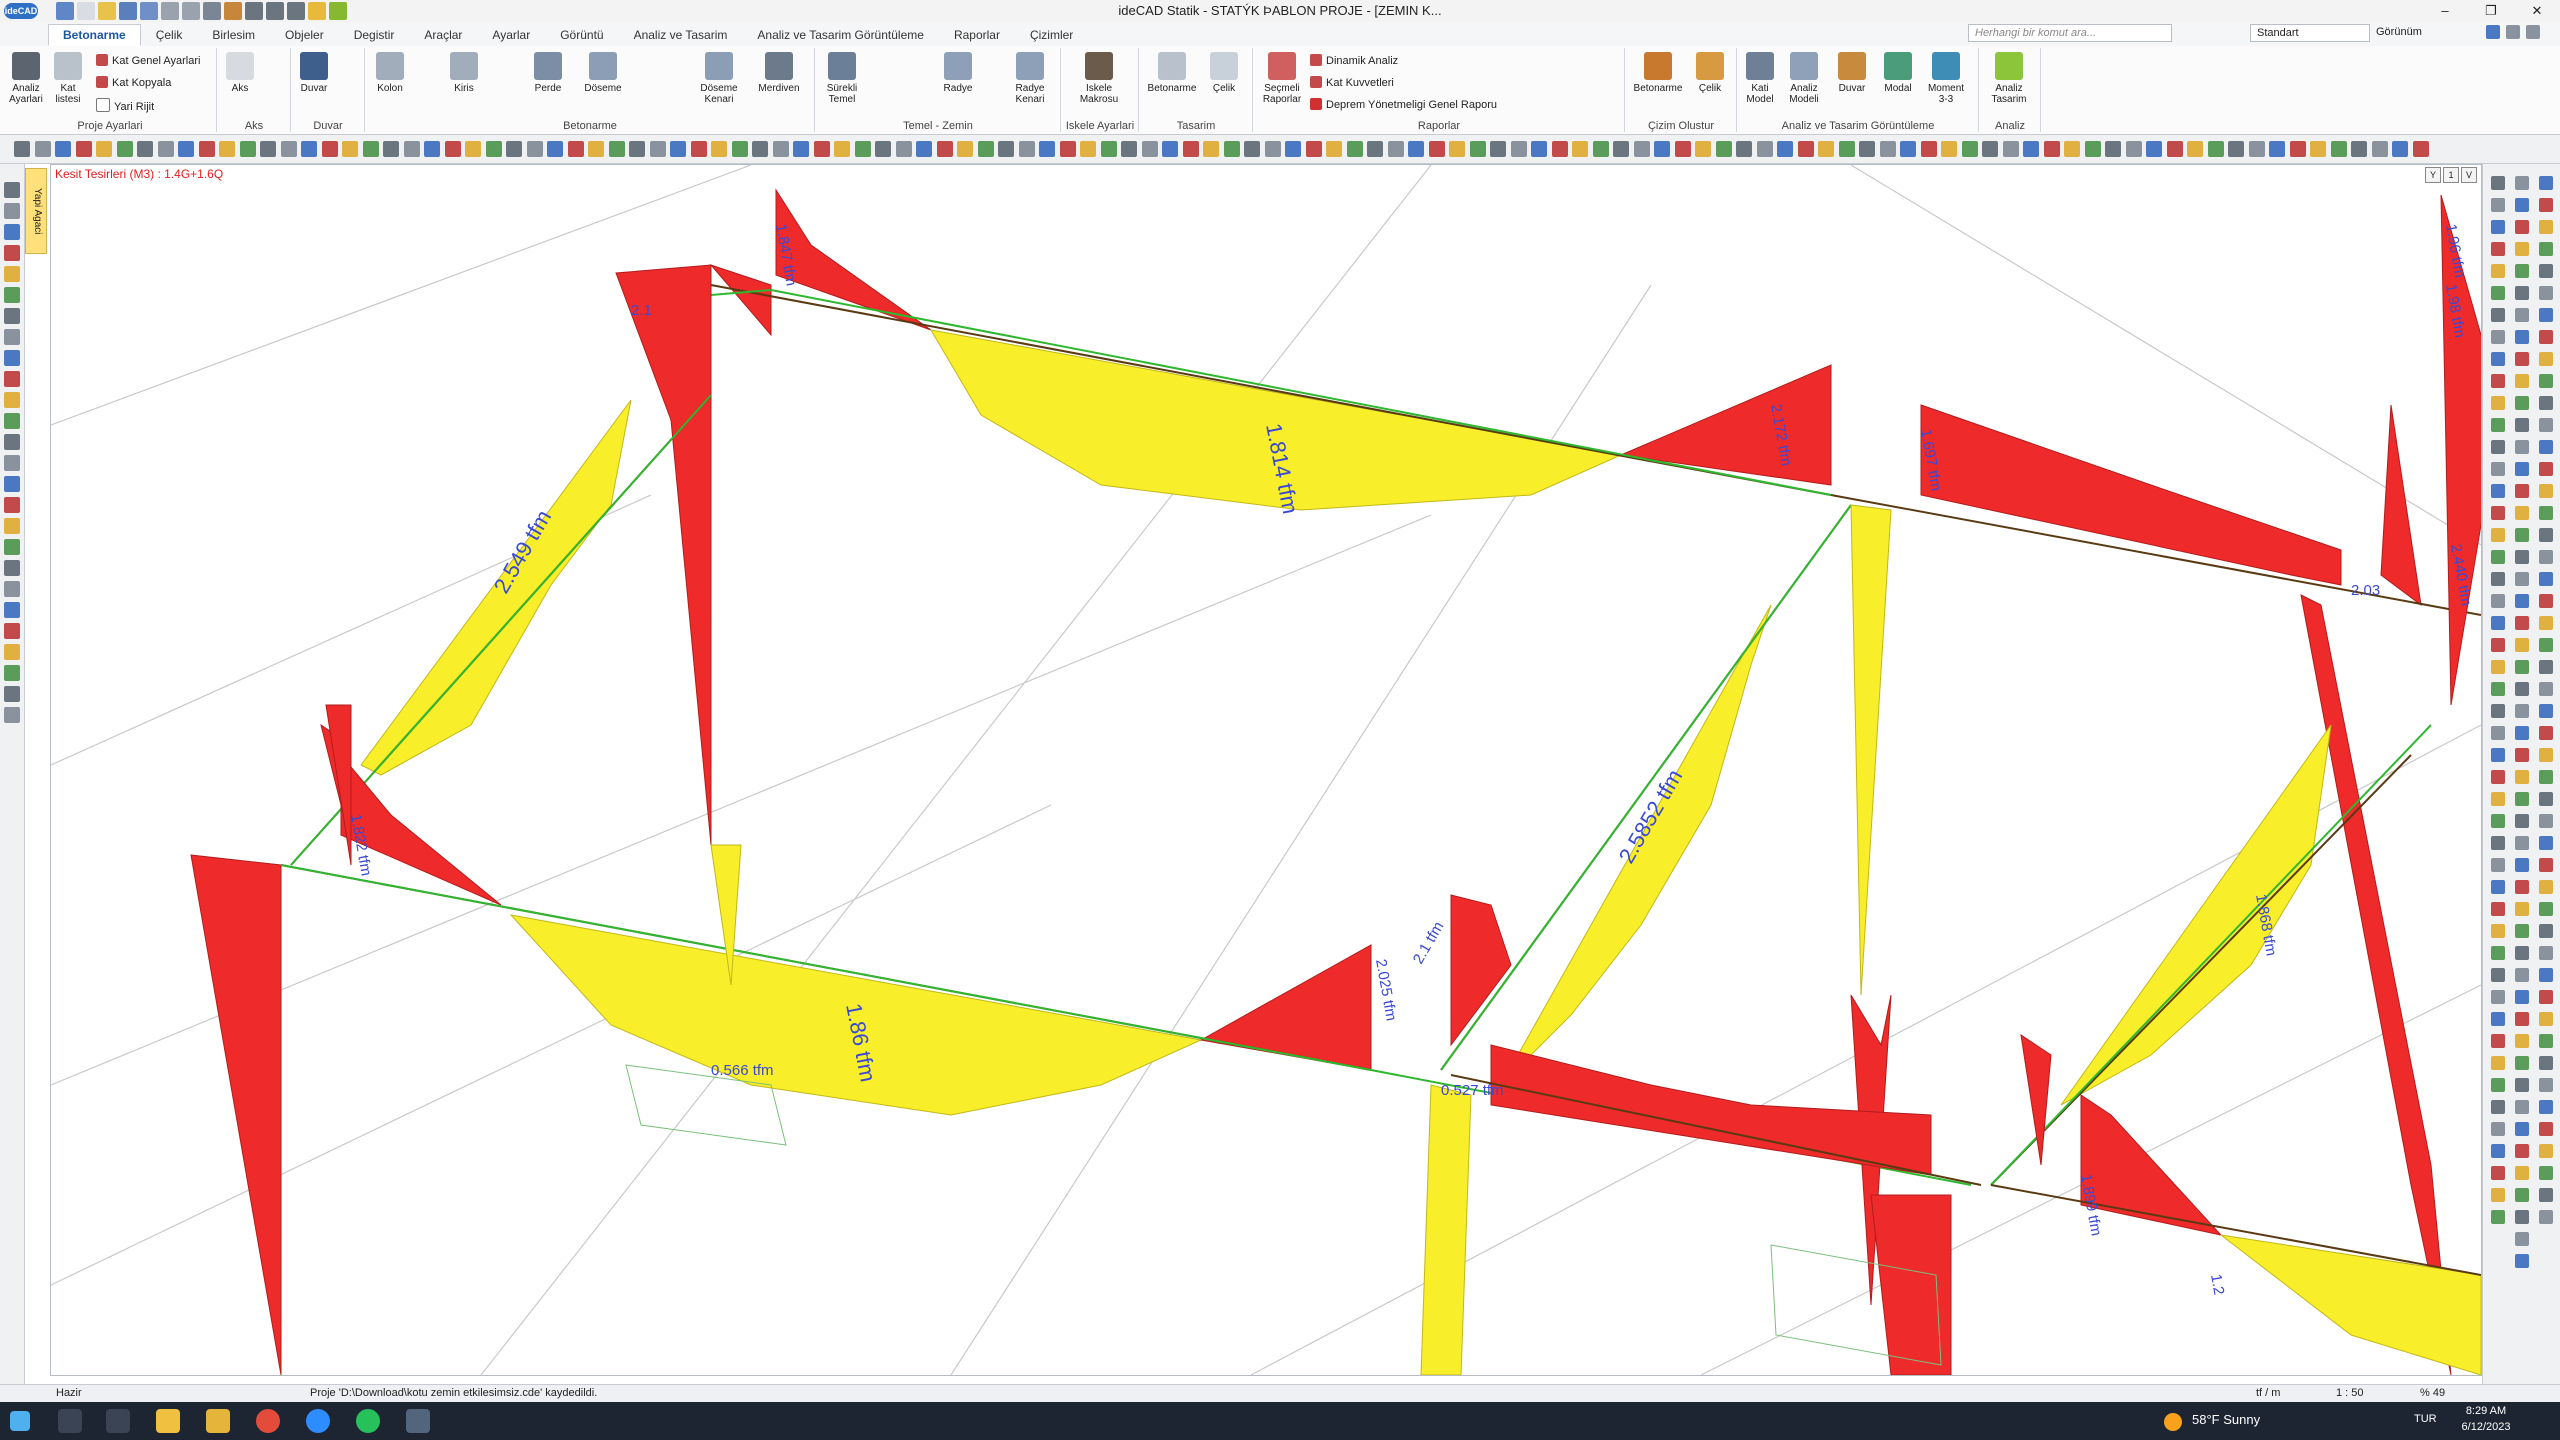  Describe the element at coordinates (2486, 1427) in the screenshot. I see `clock-date: 6/12/2023` at that location.